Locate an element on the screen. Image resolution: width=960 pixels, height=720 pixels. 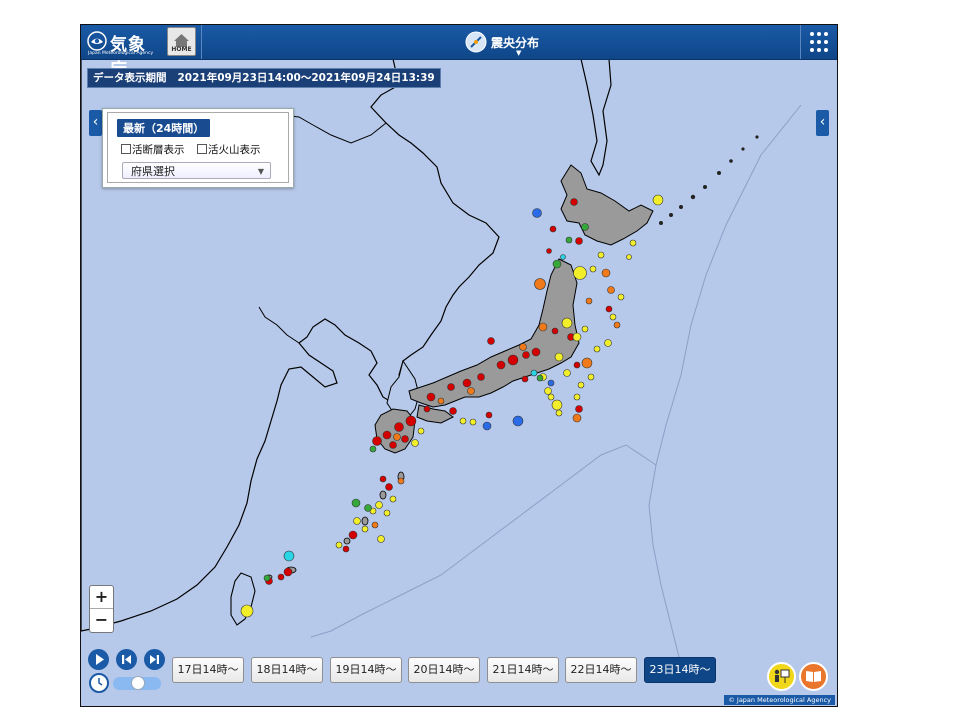
period-range: 2021年09月23日14:00～2021年09月24日13:39 is located at coordinates (306, 78).